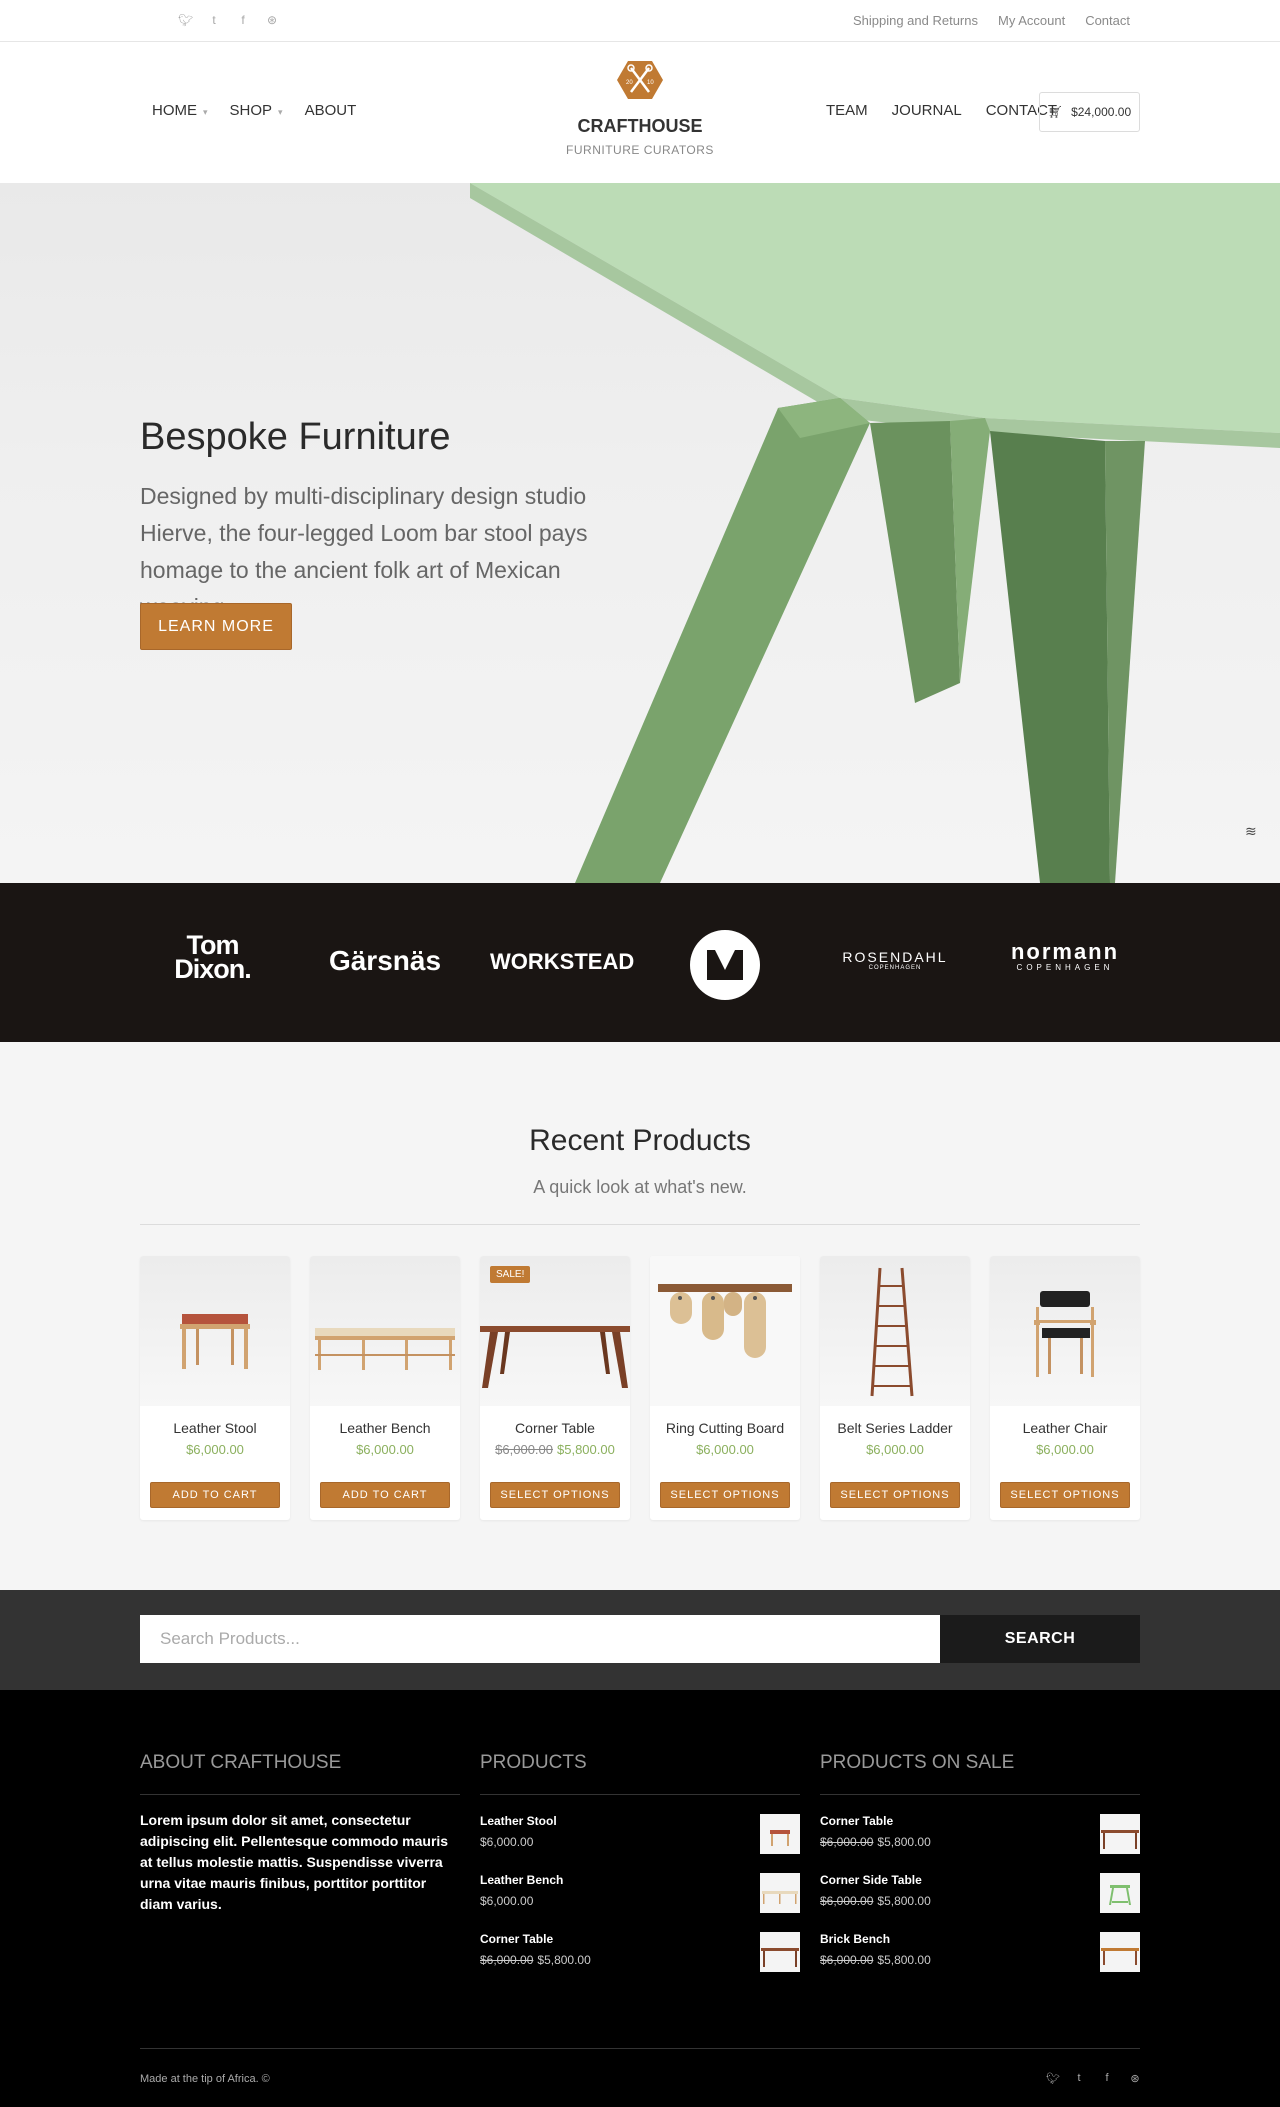 This screenshot has height=2107, width=1280. I want to click on shipping-returns-link: Shipping and Returns, so click(915, 20).